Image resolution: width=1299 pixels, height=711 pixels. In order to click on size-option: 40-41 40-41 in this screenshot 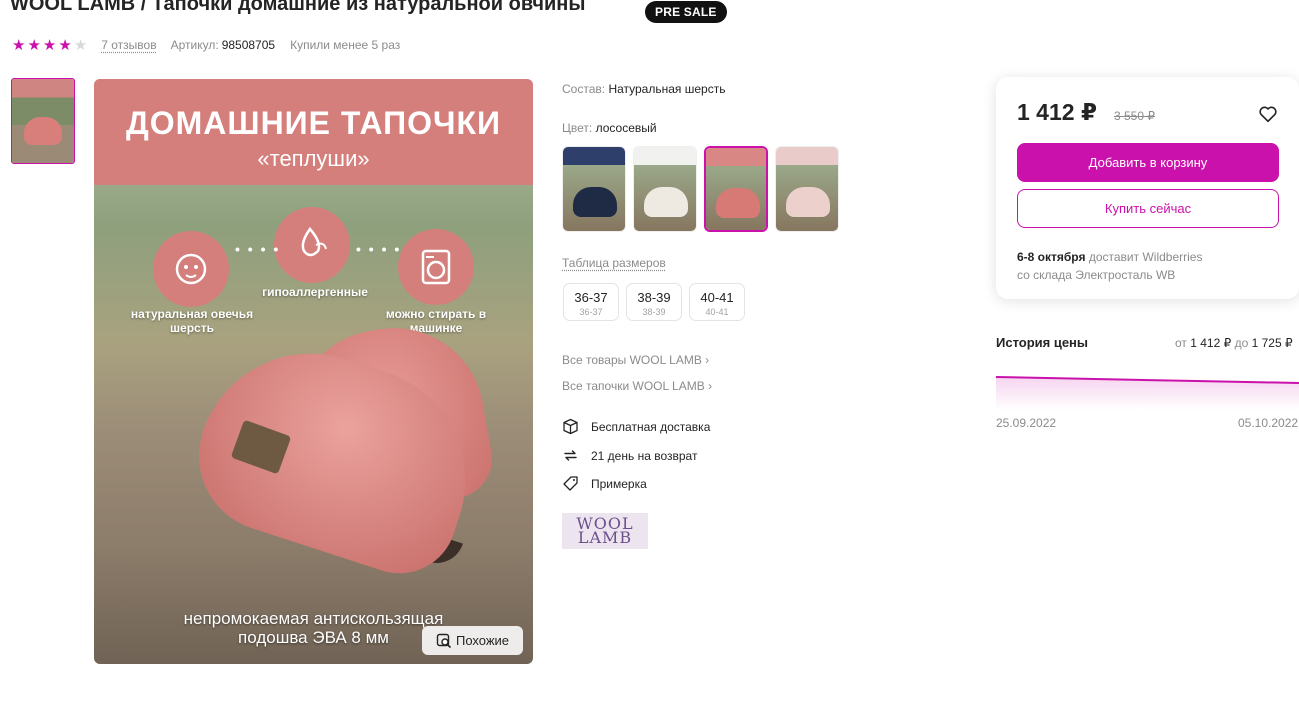, I will do `click(717, 302)`.